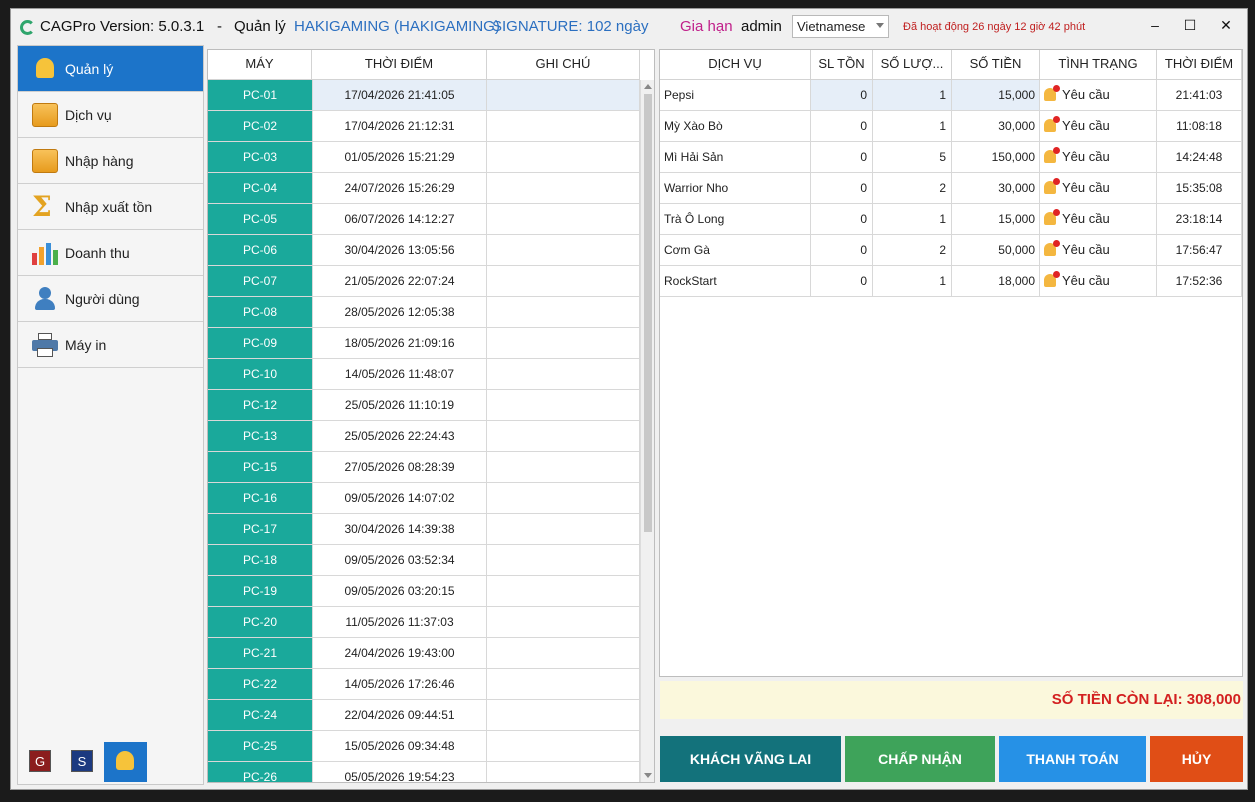 This screenshot has width=1255, height=802. What do you see at coordinates (260, 219) in the screenshot?
I see `machine-cell: PC-05` at bounding box center [260, 219].